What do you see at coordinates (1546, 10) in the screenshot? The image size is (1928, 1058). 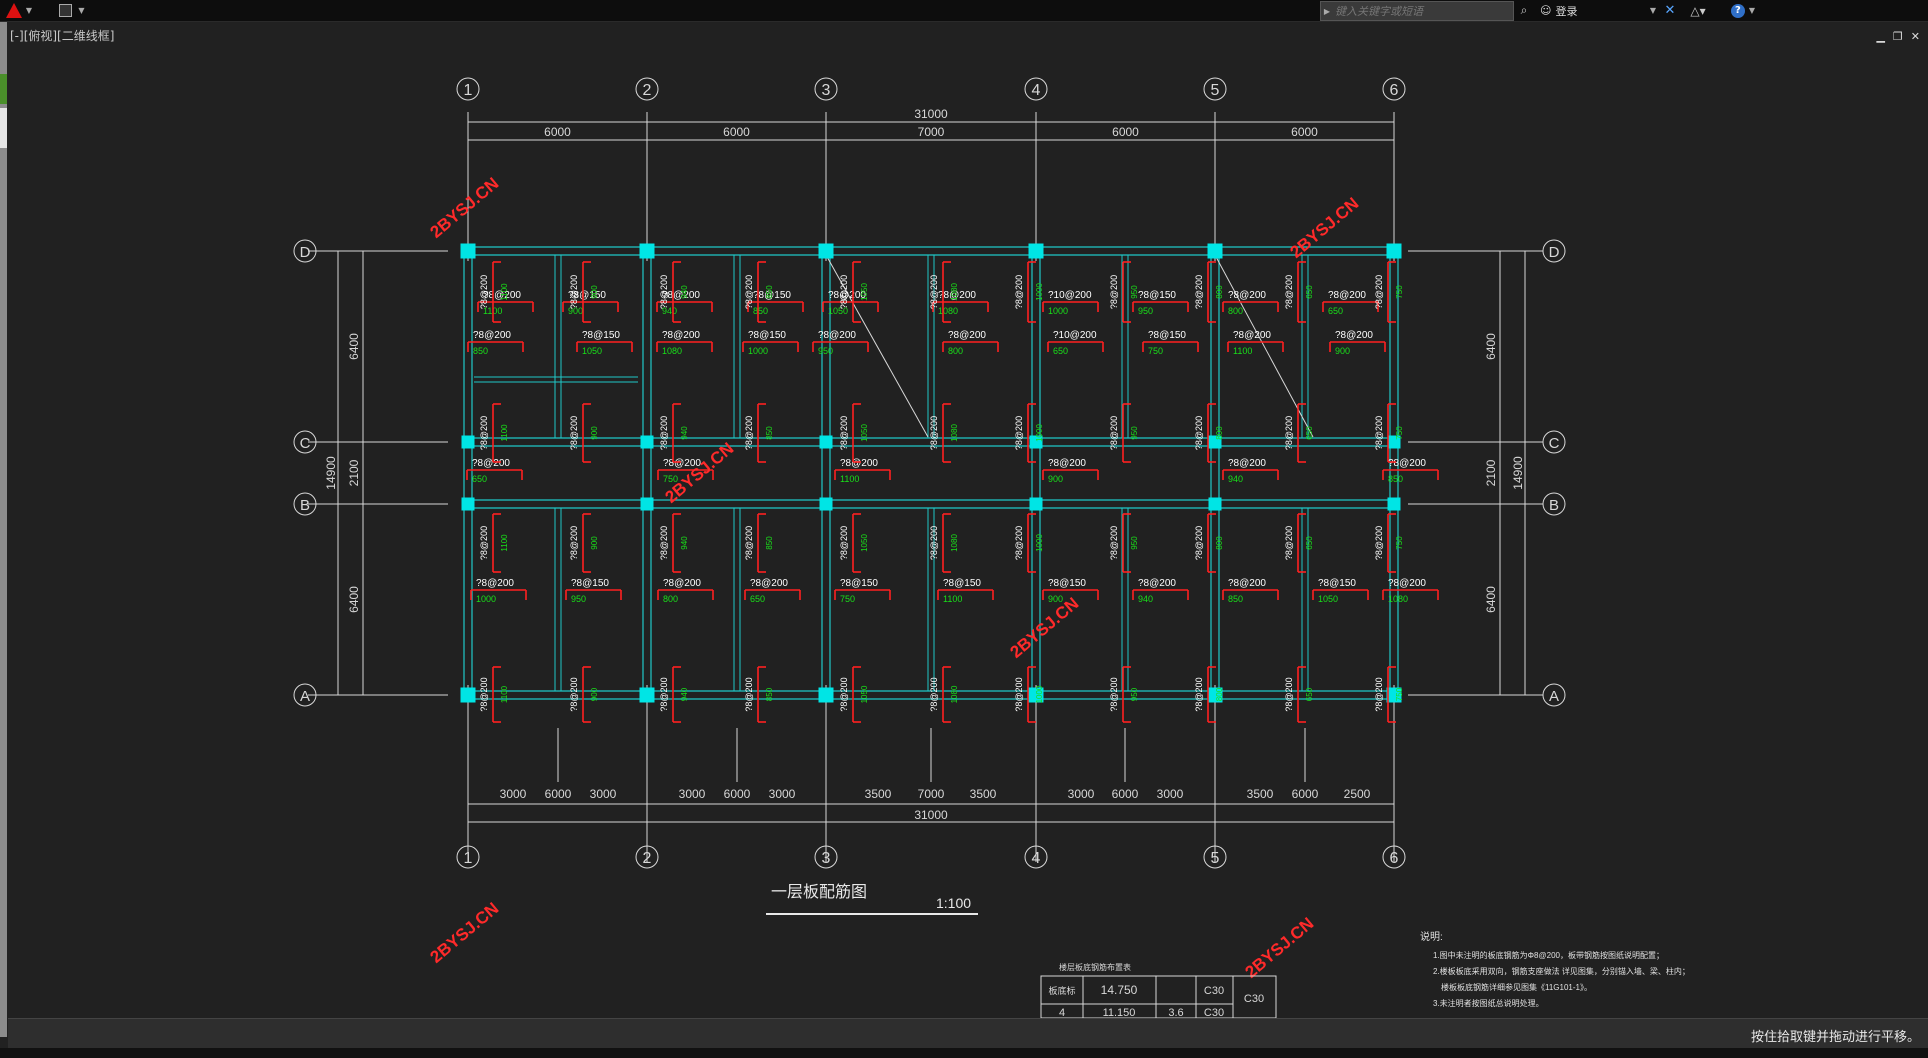 I see `user-icon: ☺` at bounding box center [1546, 10].